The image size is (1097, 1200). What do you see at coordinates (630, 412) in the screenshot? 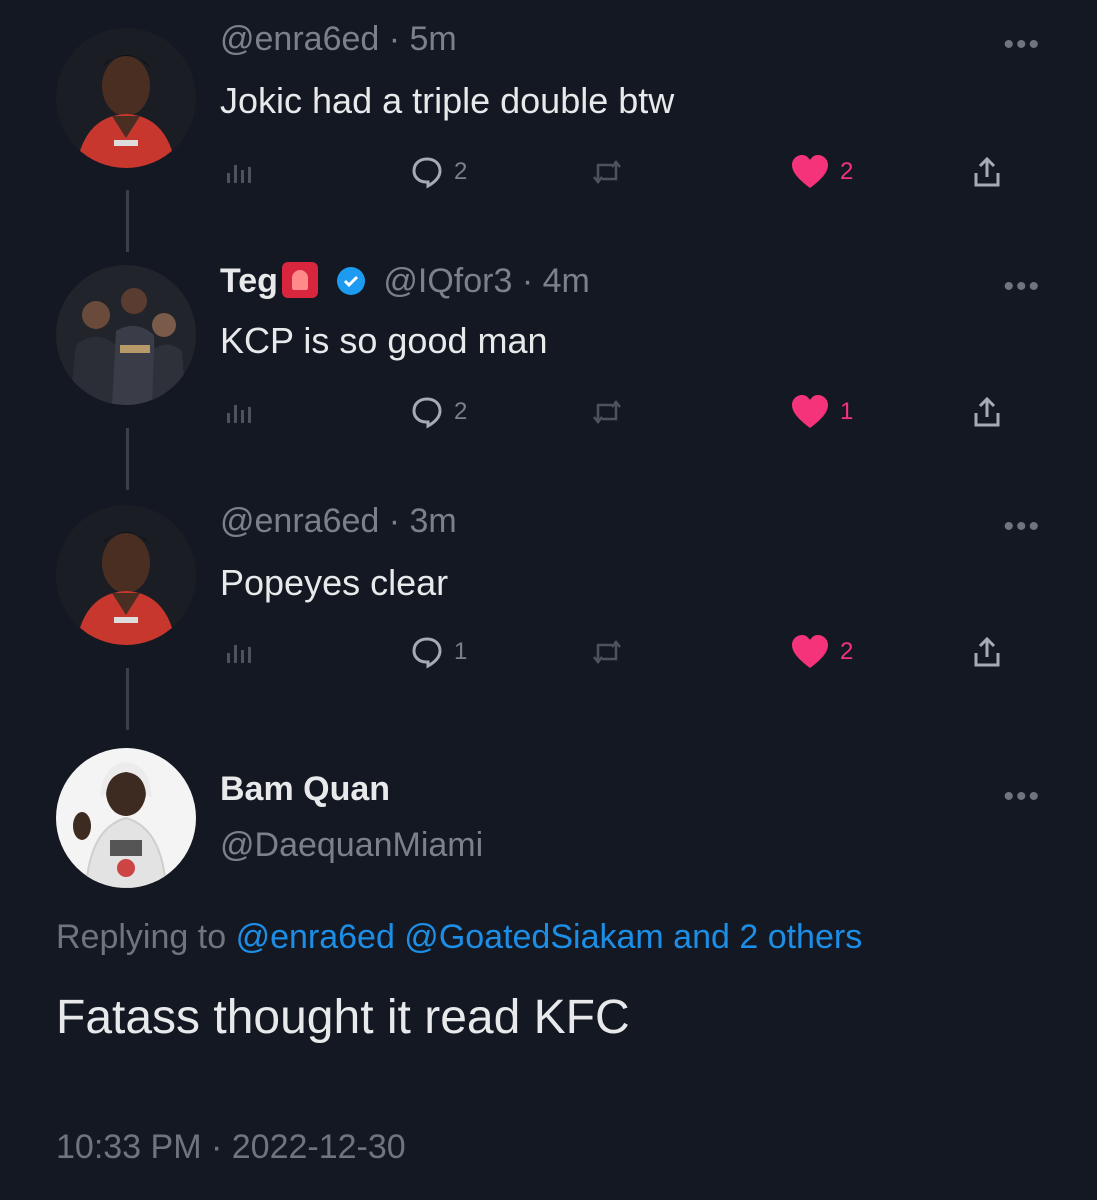
I see `tweet-actions: 2 1` at bounding box center [630, 412].